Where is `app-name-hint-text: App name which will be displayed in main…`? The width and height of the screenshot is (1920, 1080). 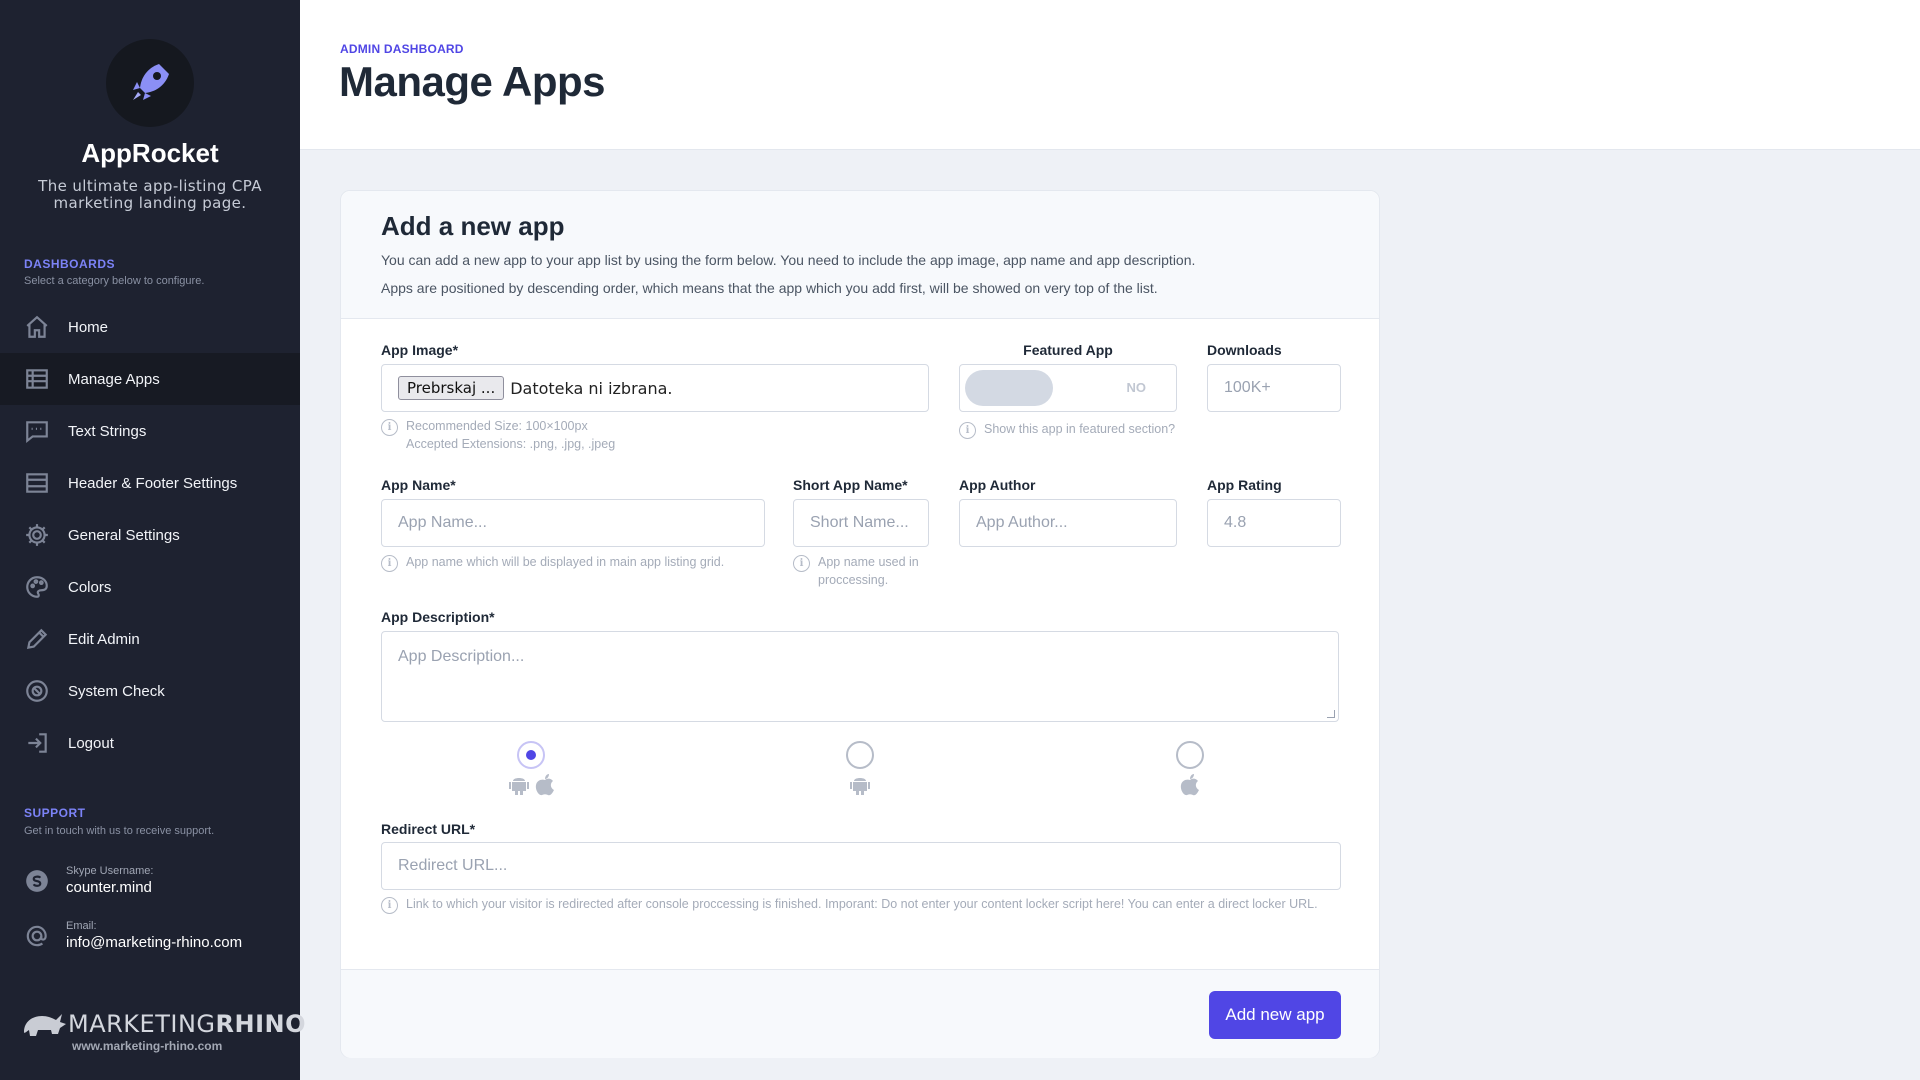 app-name-hint-text: App name which will be displayed in main… is located at coordinates (565, 562).